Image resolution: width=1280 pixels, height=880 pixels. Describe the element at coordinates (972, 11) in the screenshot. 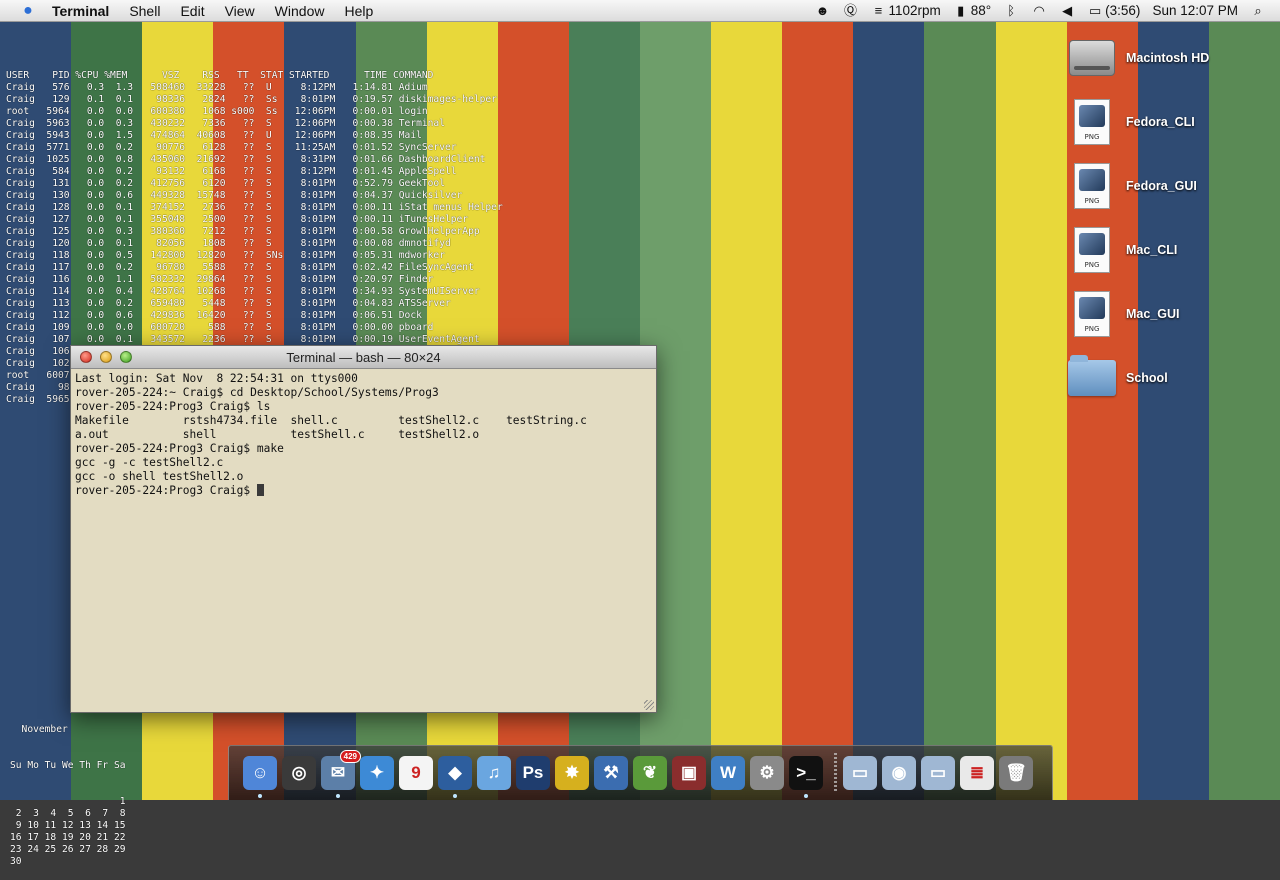

I see `cpu-temp: ▮ 88°` at that location.